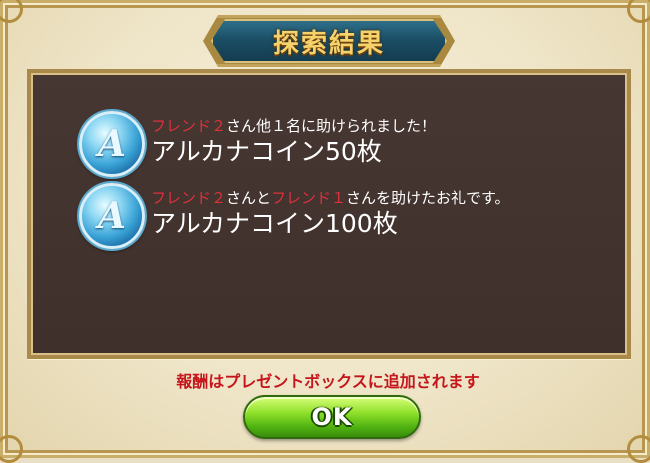 The width and height of the screenshot is (650, 463). What do you see at coordinates (328, 381) in the screenshot?
I see `present-box-notice: 報酬はプレゼントボックスに追加されます` at bounding box center [328, 381].